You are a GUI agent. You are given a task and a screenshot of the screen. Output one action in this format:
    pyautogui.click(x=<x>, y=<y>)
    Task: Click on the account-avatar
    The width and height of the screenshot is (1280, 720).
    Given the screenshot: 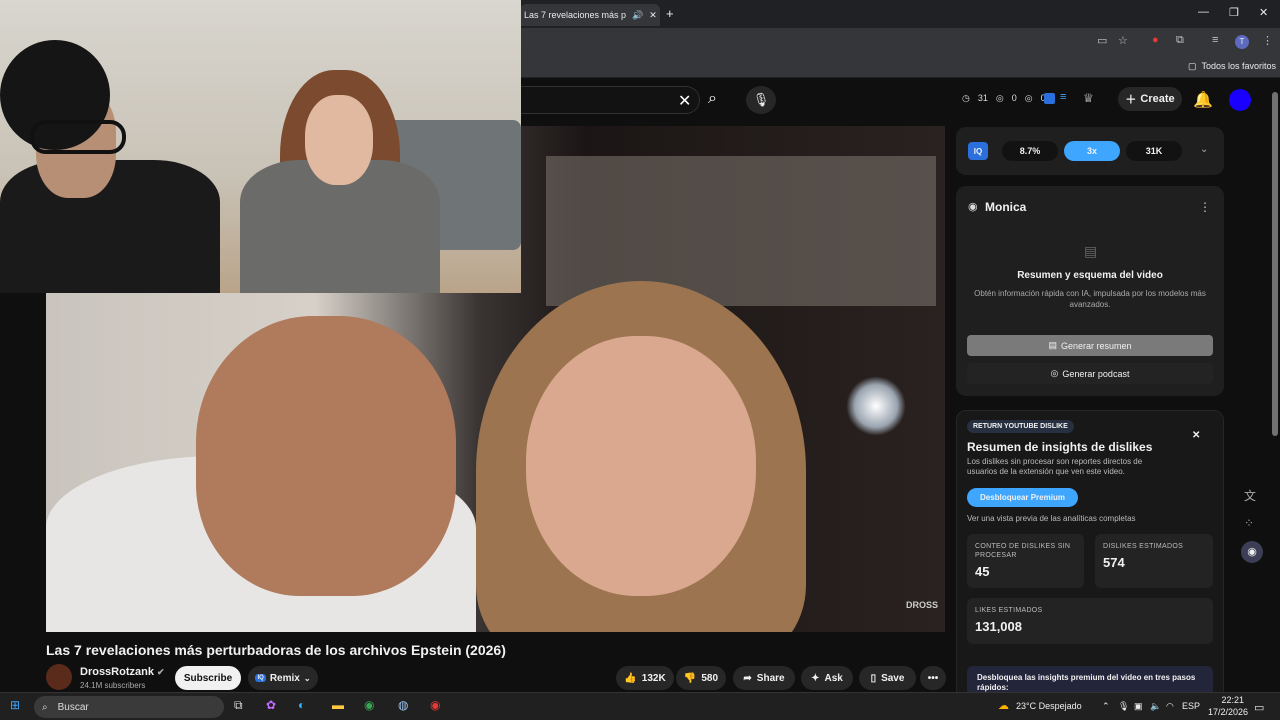 What is the action you would take?
    pyautogui.click(x=1240, y=100)
    